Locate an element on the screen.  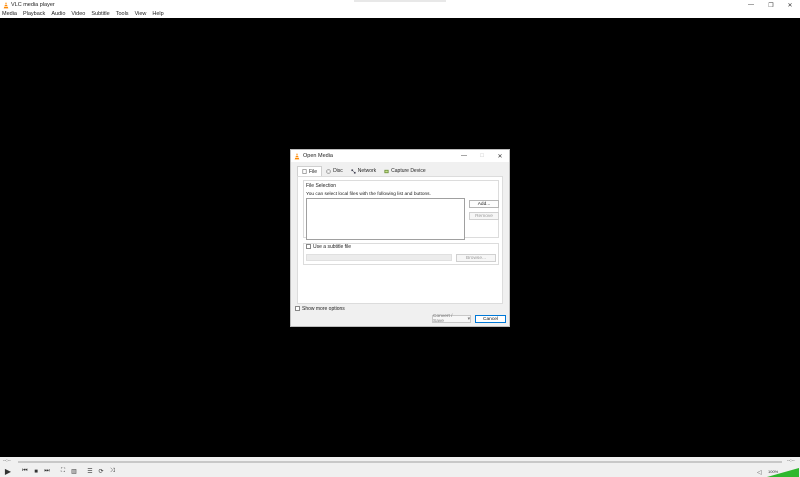
dialog-close-button: ✕ is located at coordinates (500, 156).